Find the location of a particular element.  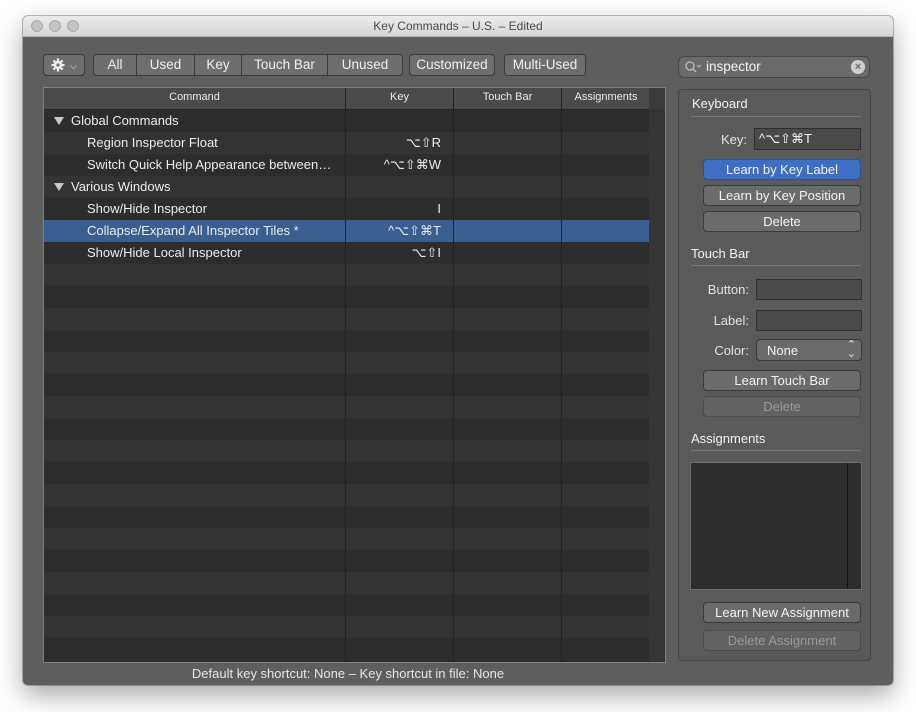

key-shortcut: ^⌥⇧⌘W is located at coordinates (412, 164).